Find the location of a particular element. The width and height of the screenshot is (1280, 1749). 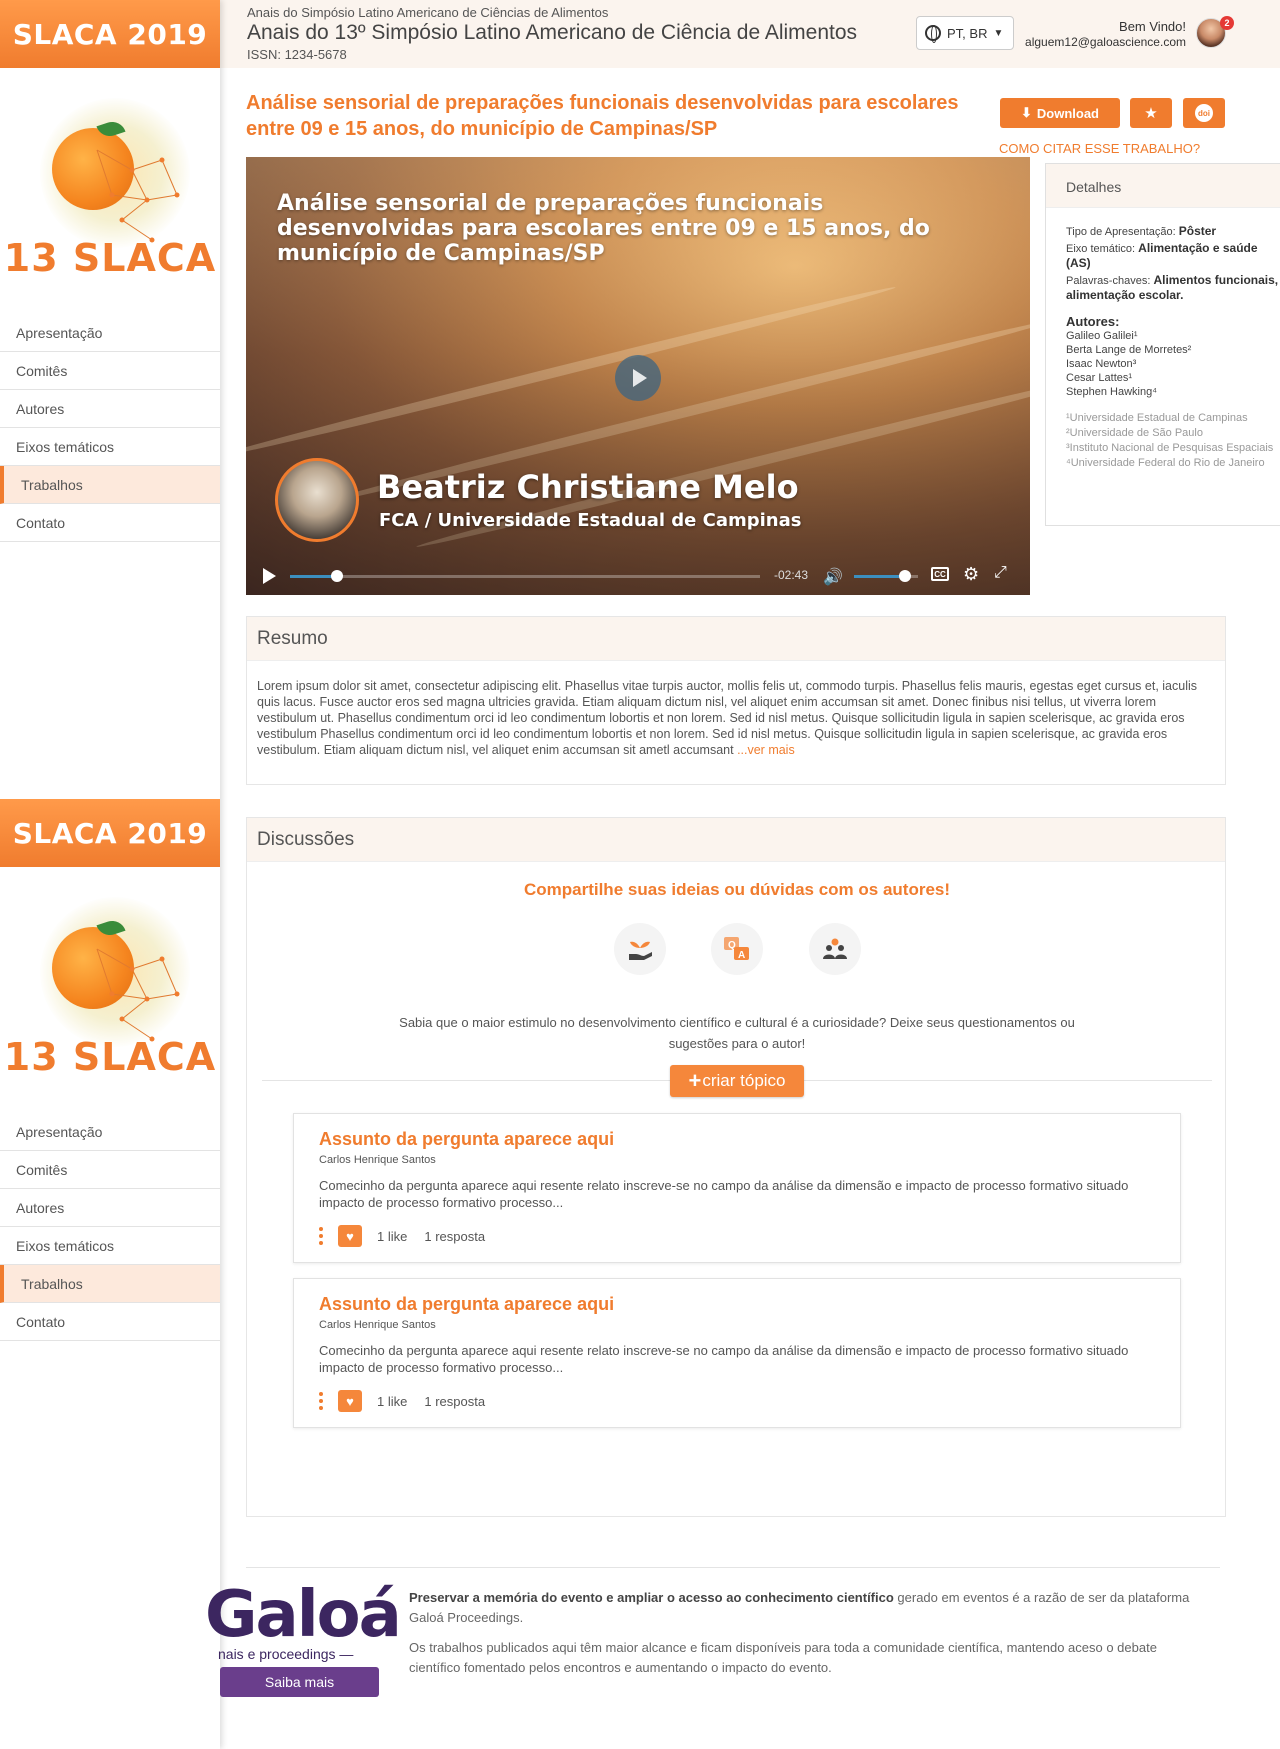

author-name: Stephen Hawking⁴ is located at coordinates (1173, 392).